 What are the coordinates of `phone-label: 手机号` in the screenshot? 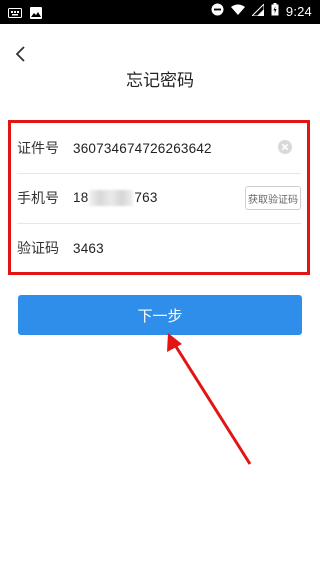 It's located at (38, 199).